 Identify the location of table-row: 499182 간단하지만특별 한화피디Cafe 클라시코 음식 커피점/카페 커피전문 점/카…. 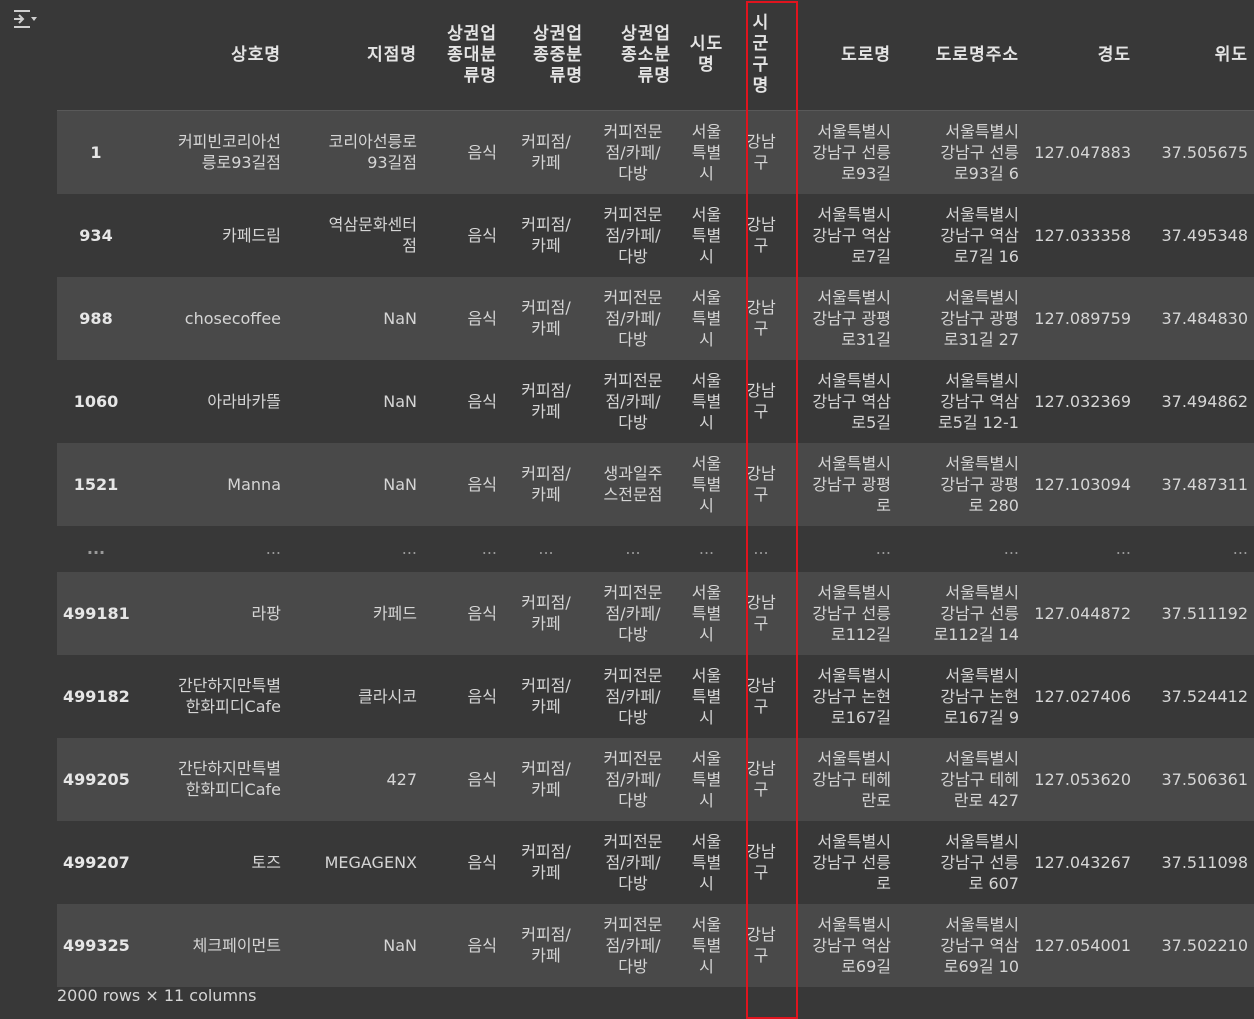
(655, 696).